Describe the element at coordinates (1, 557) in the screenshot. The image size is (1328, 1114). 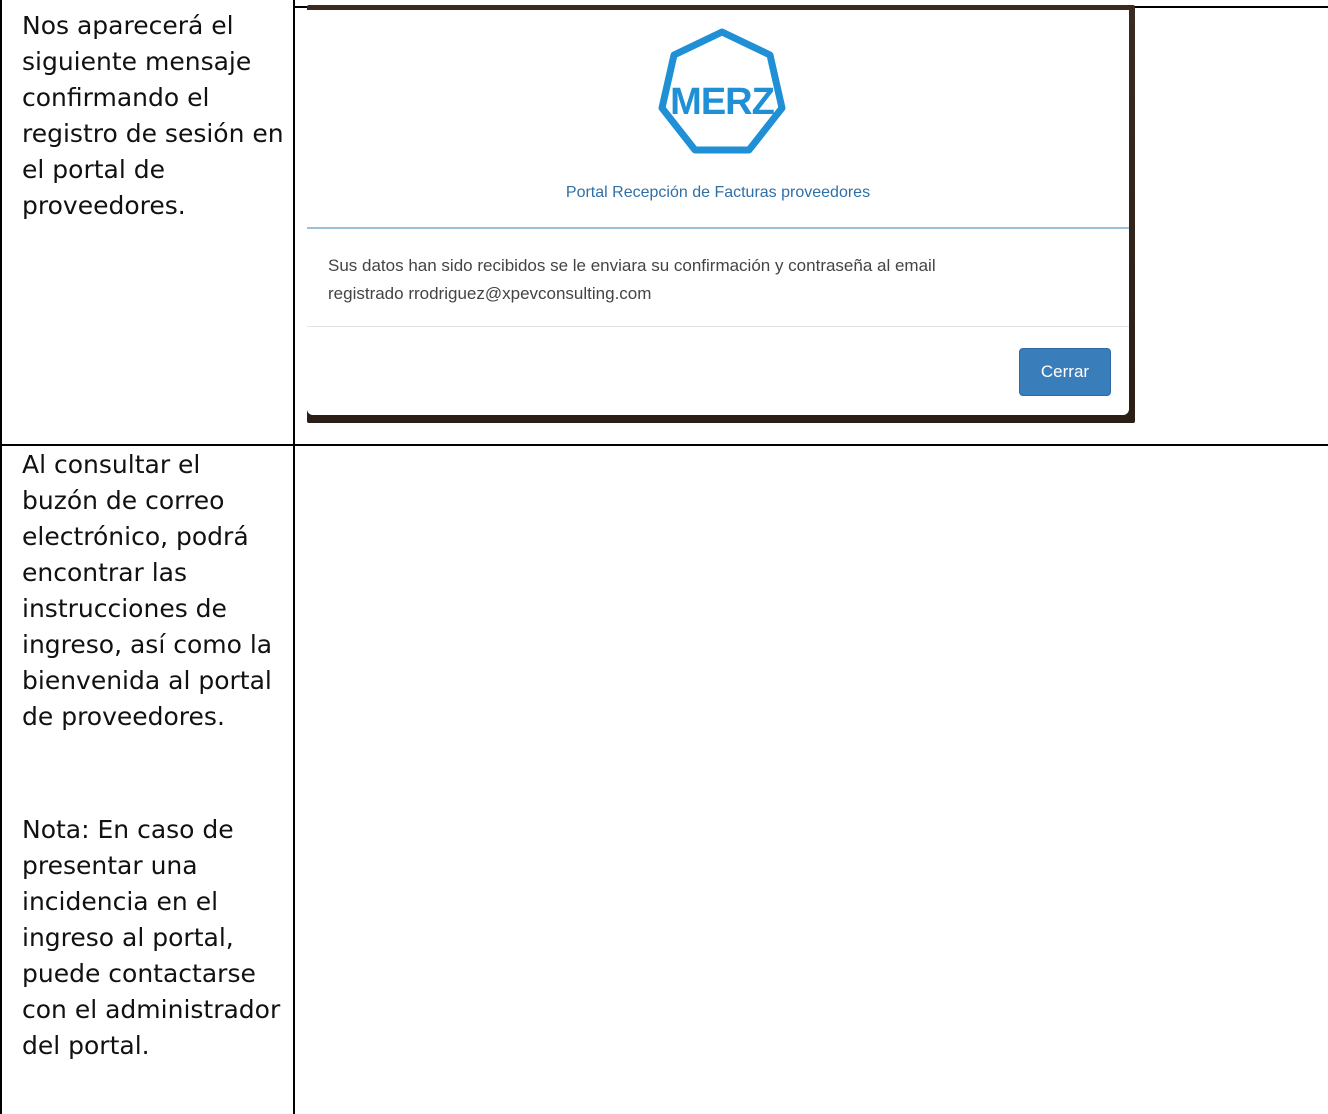
I see `table-left-border` at that location.